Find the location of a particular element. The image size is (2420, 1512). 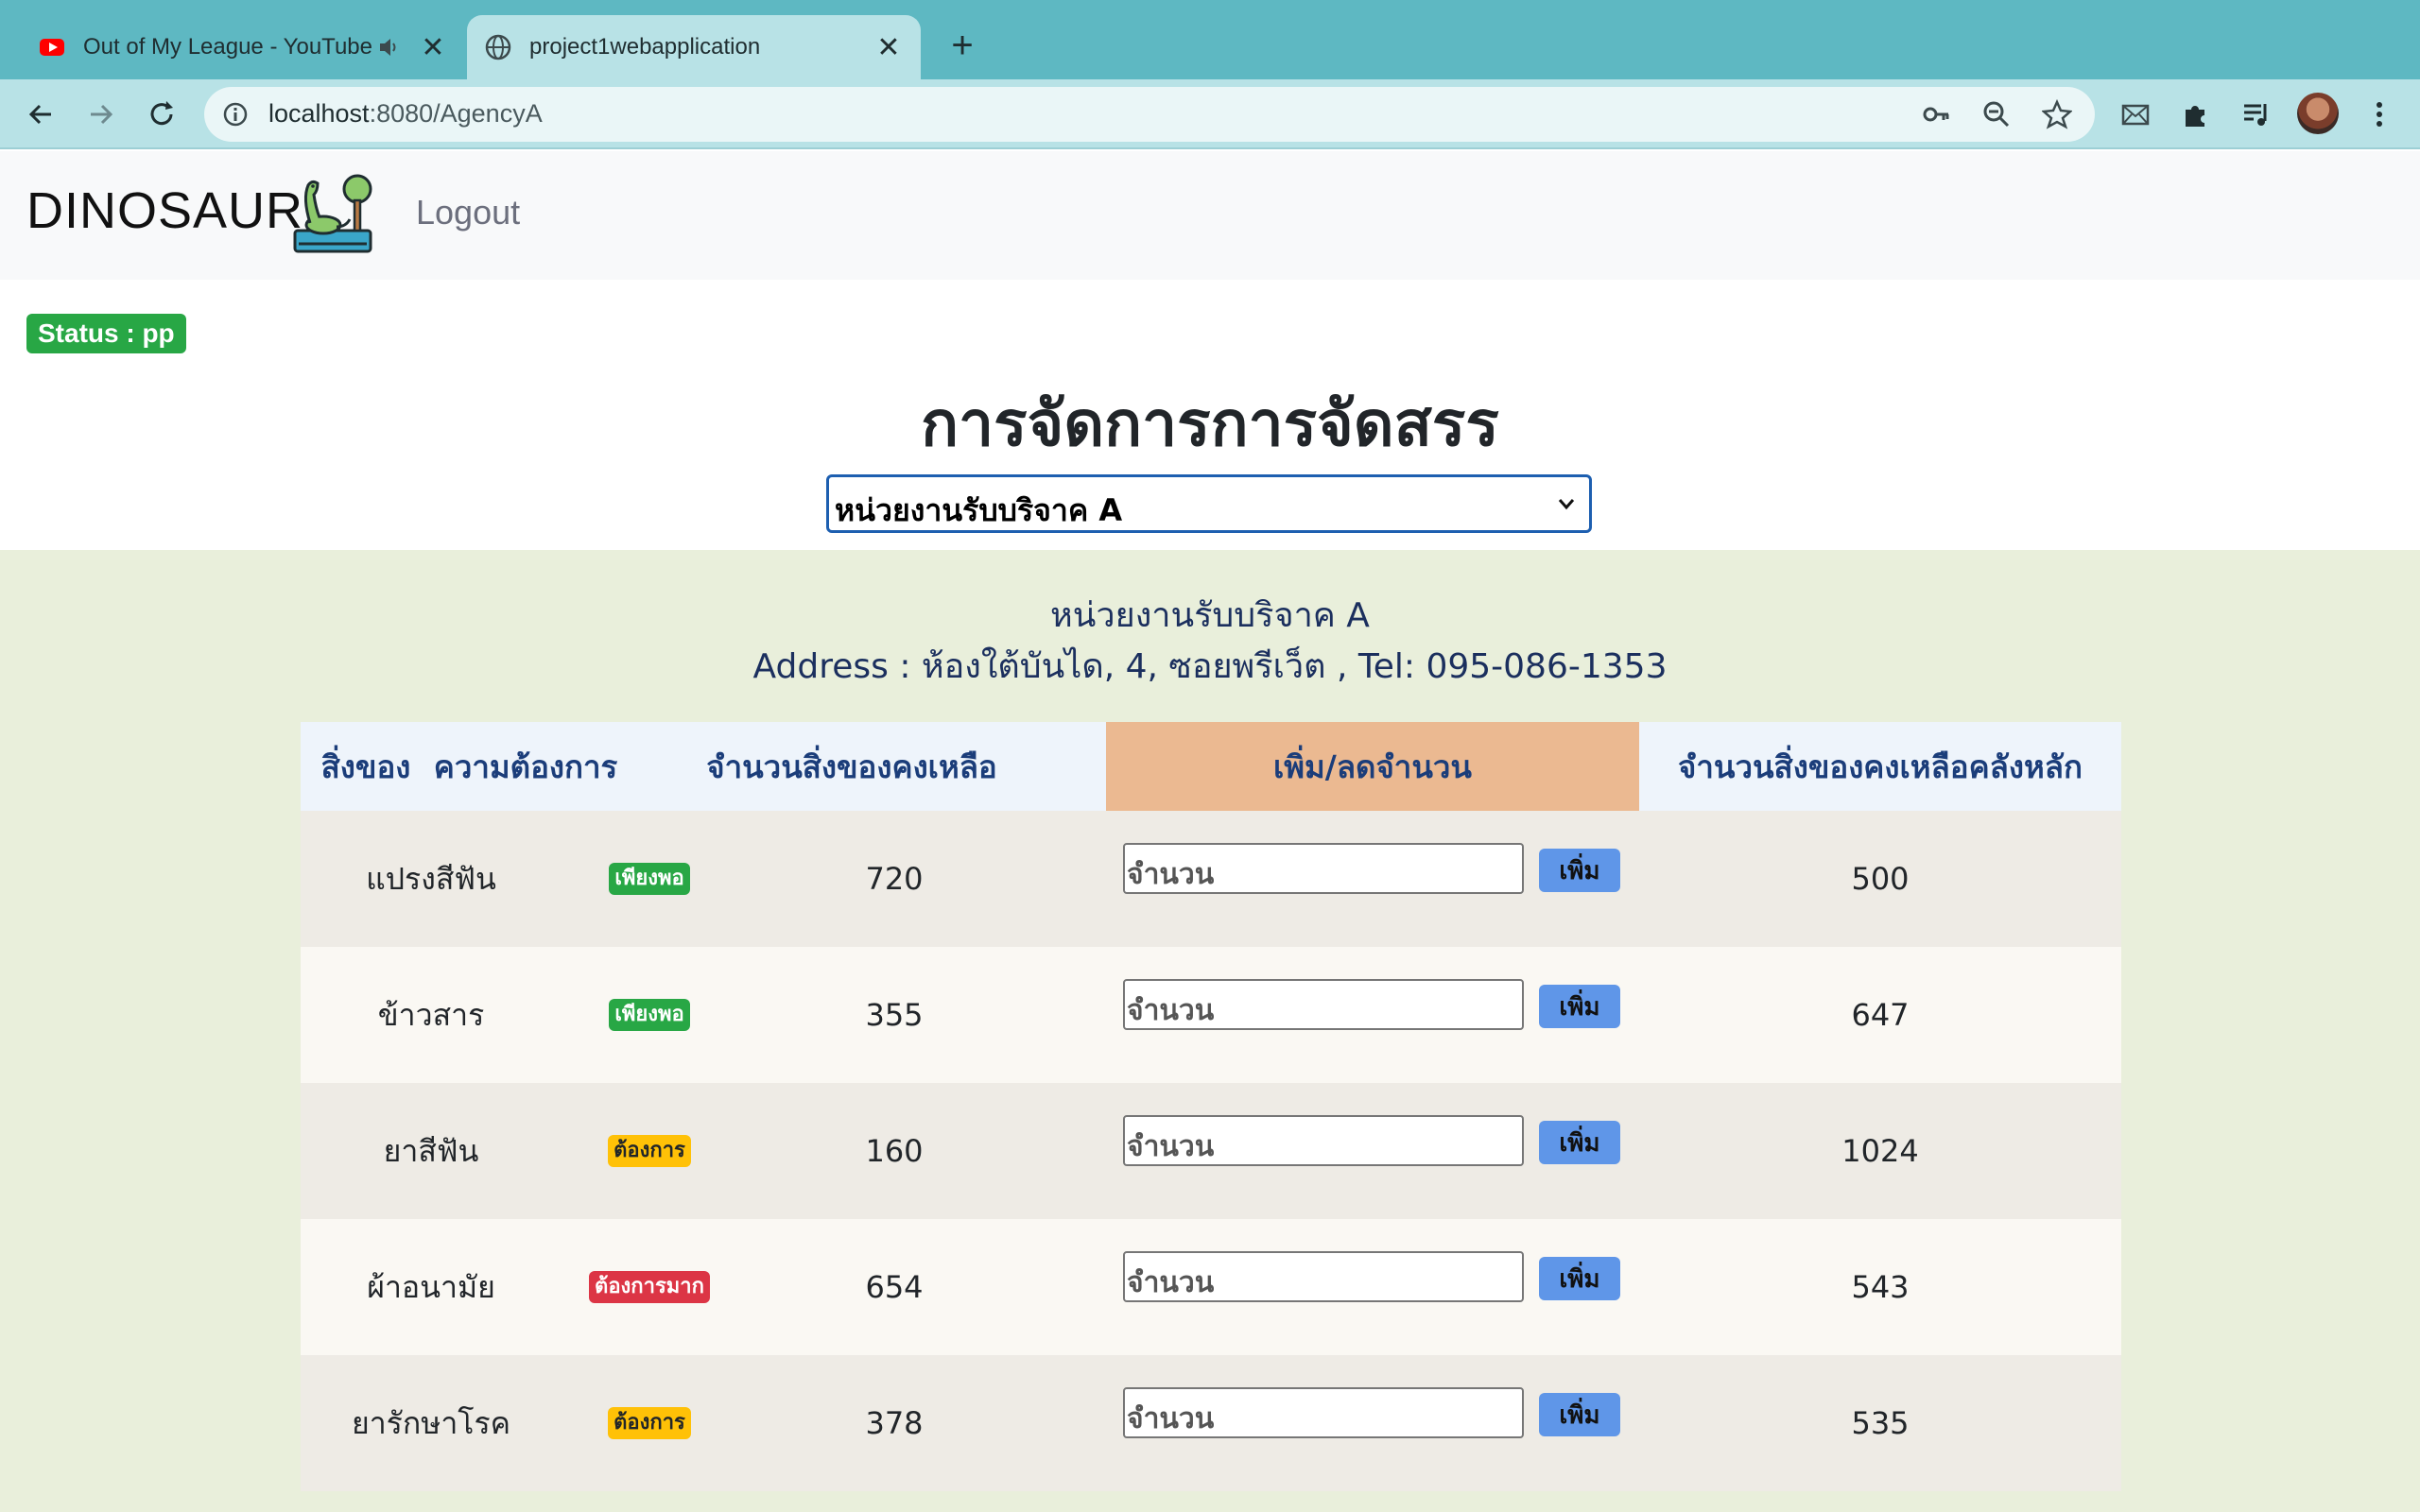

key-icon is located at coordinates (1936, 114).